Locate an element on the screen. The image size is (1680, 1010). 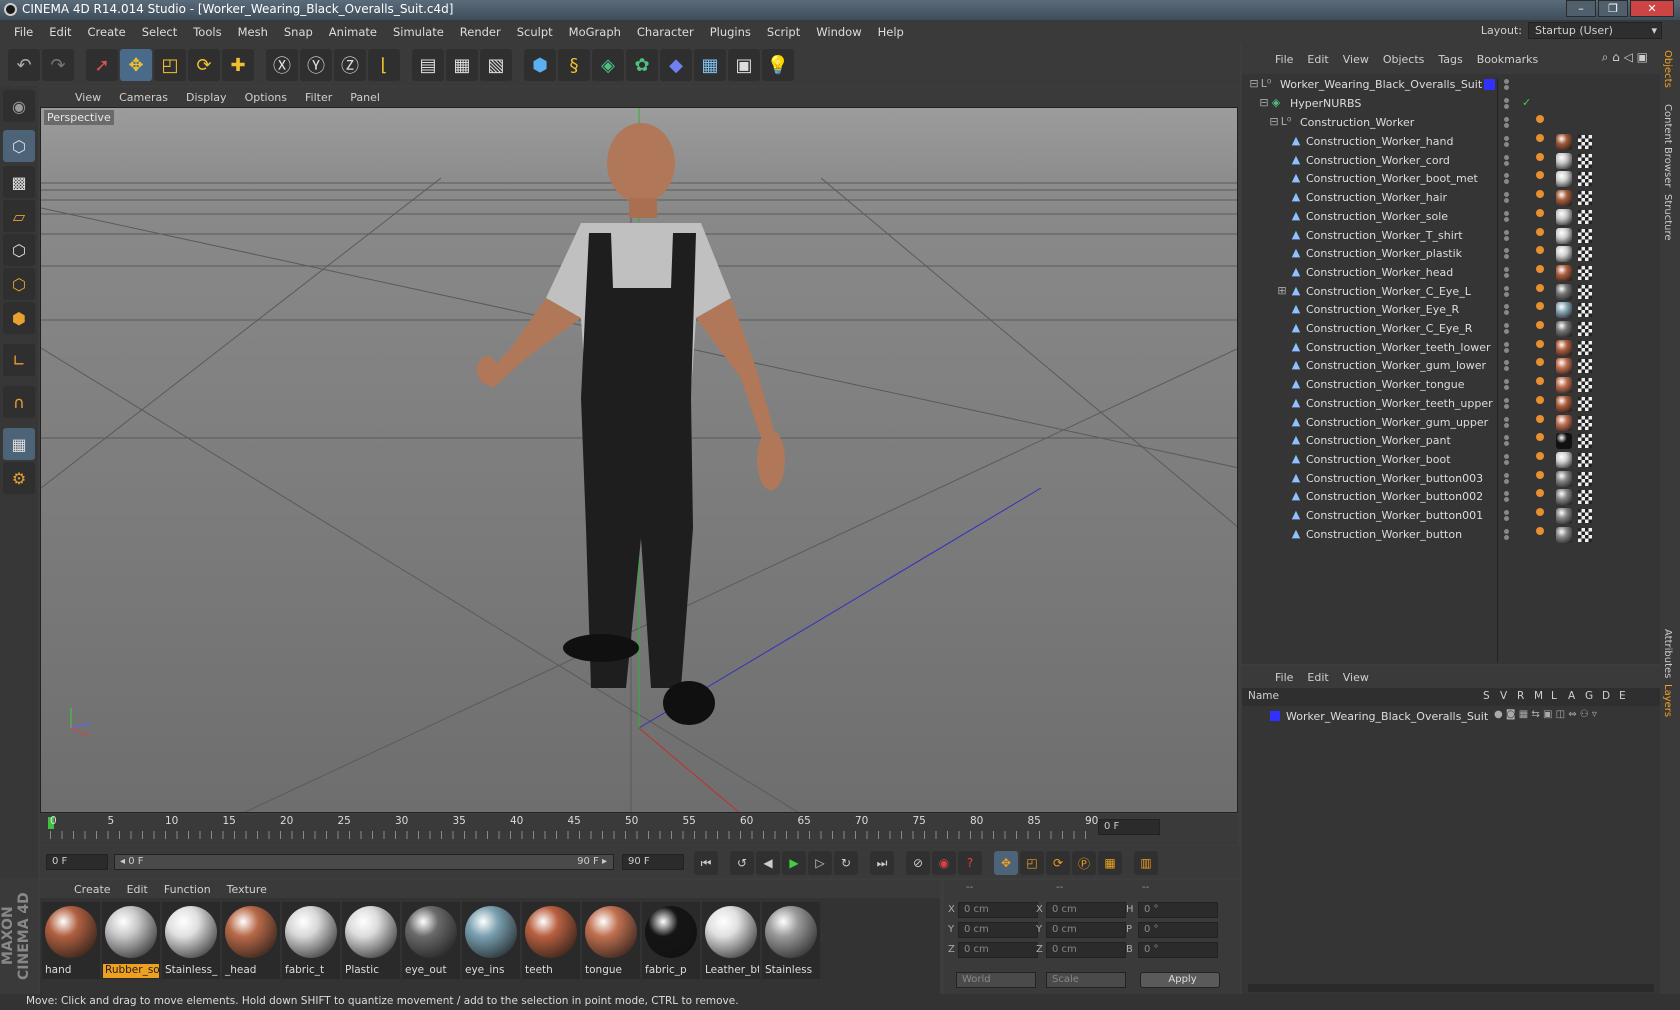
live-selection-icon: ➚ is located at coordinates (102, 65).